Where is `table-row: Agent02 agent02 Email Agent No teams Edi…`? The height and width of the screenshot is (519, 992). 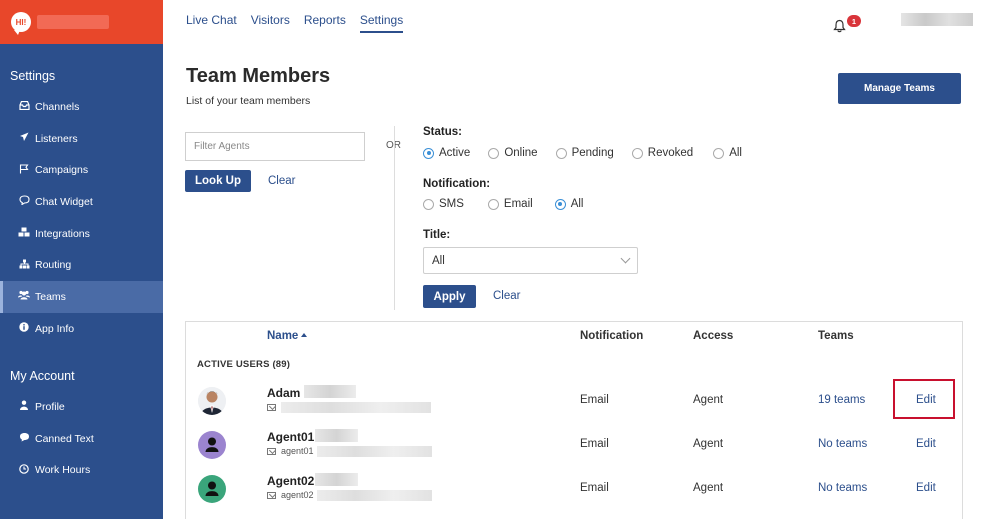 table-row: Agent02 agent02 Email Agent No teams Edi… is located at coordinates (574, 489).